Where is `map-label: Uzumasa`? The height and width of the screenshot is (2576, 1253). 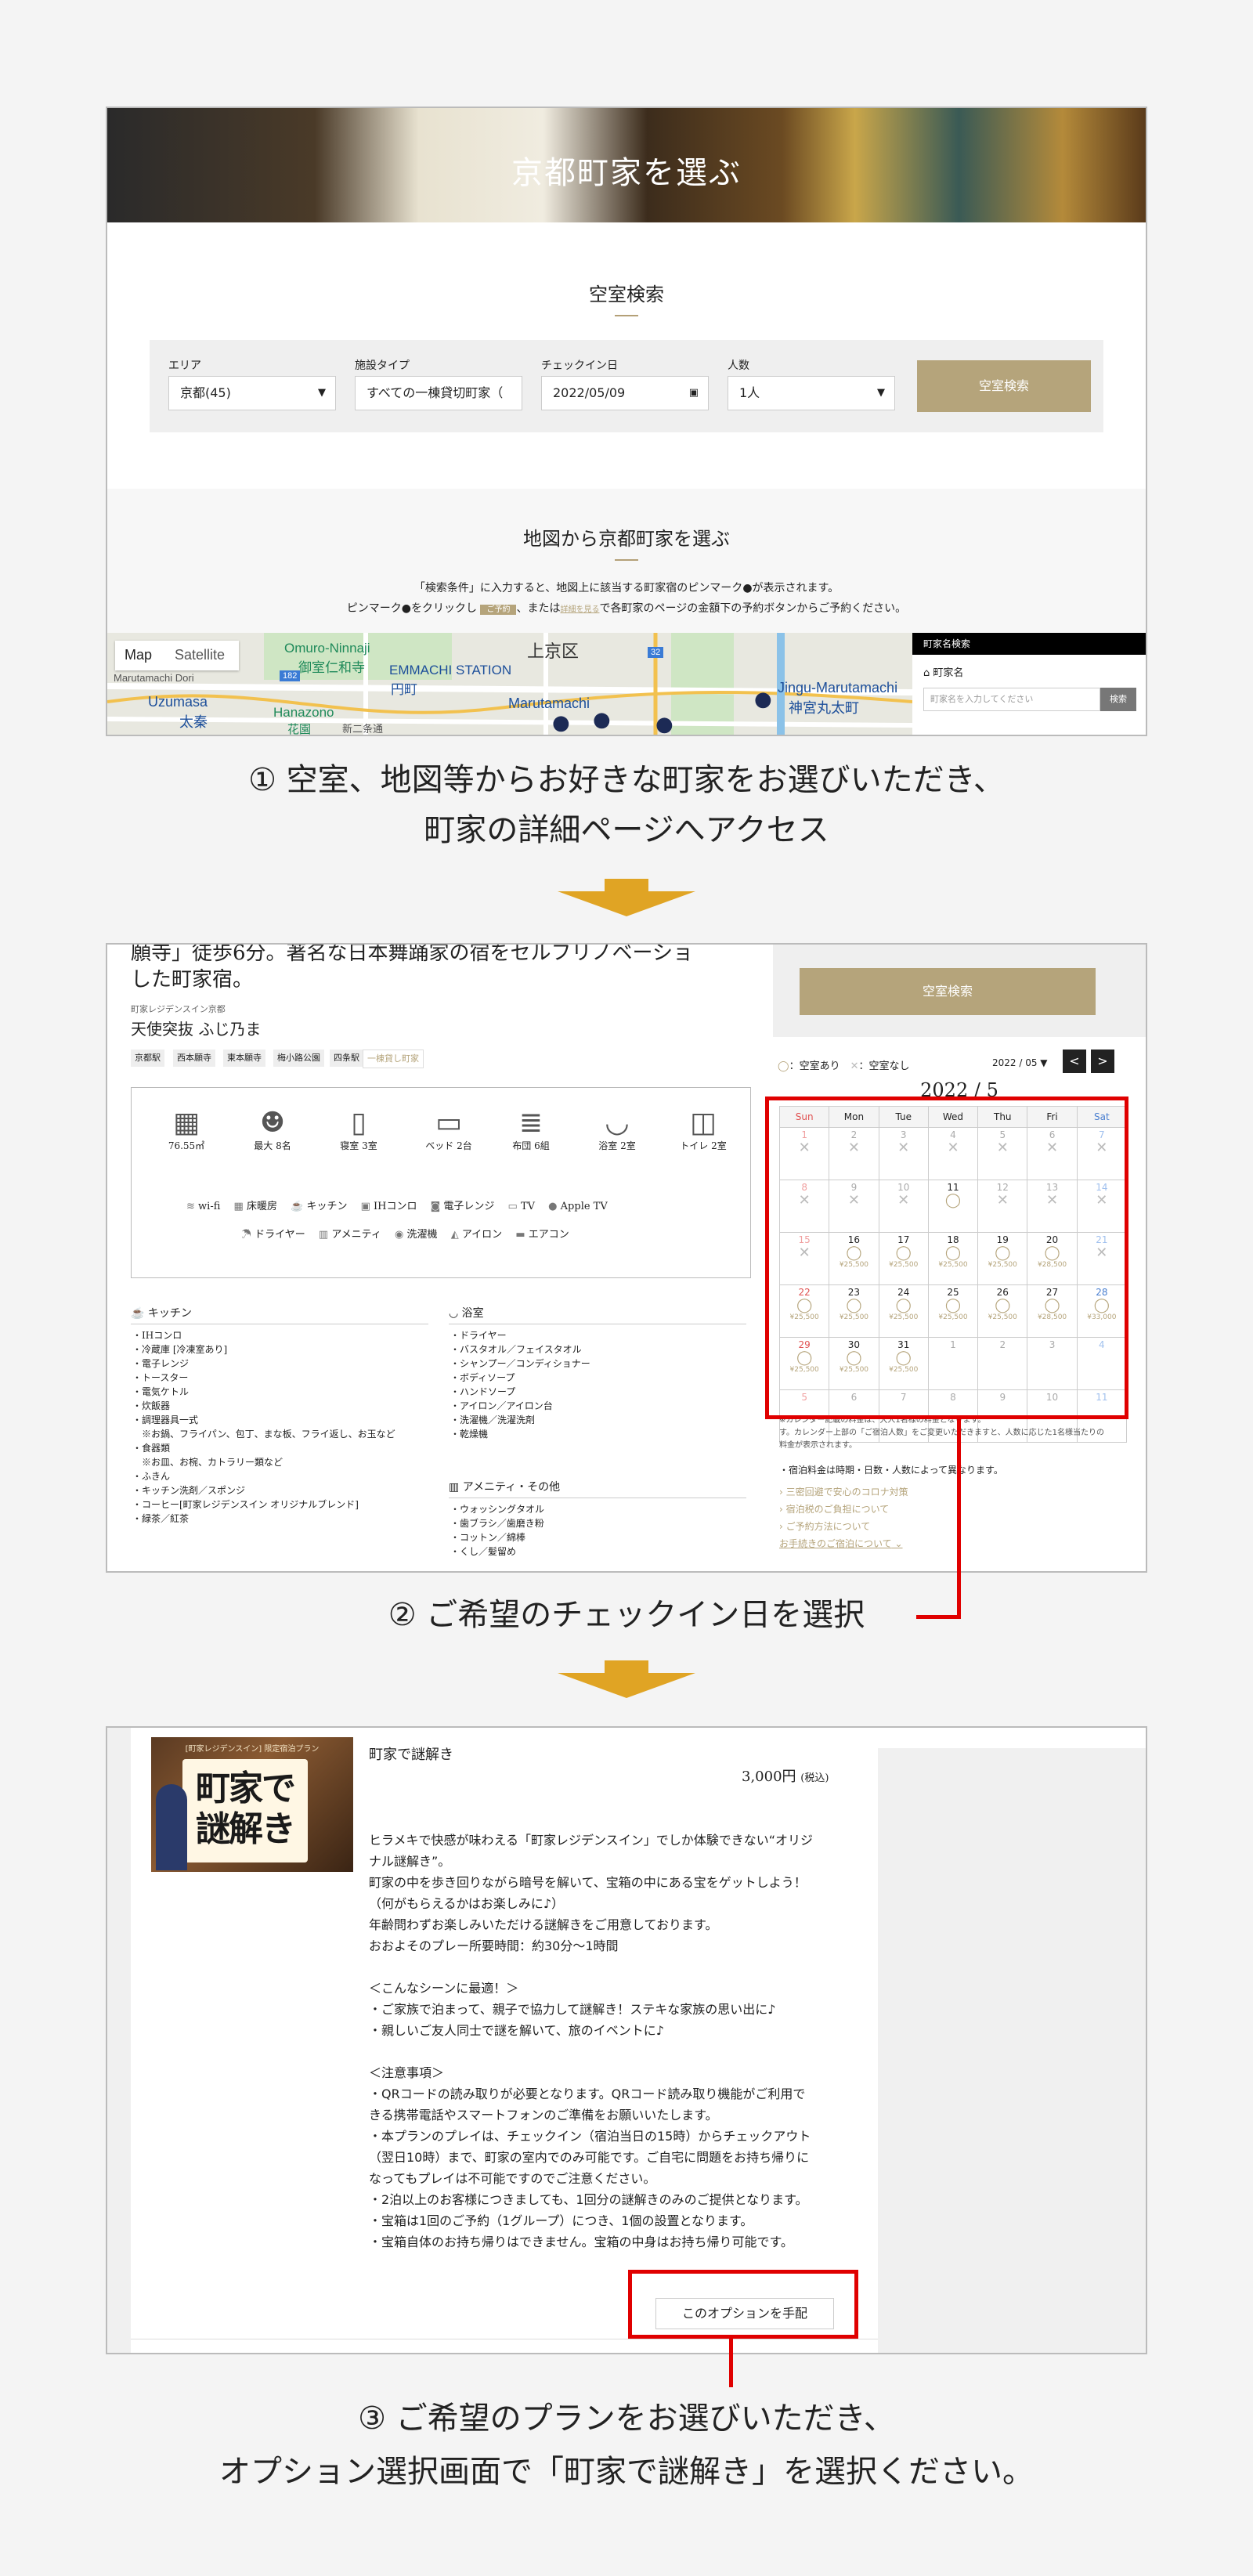 map-label: Uzumasa is located at coordinates (178, 702).